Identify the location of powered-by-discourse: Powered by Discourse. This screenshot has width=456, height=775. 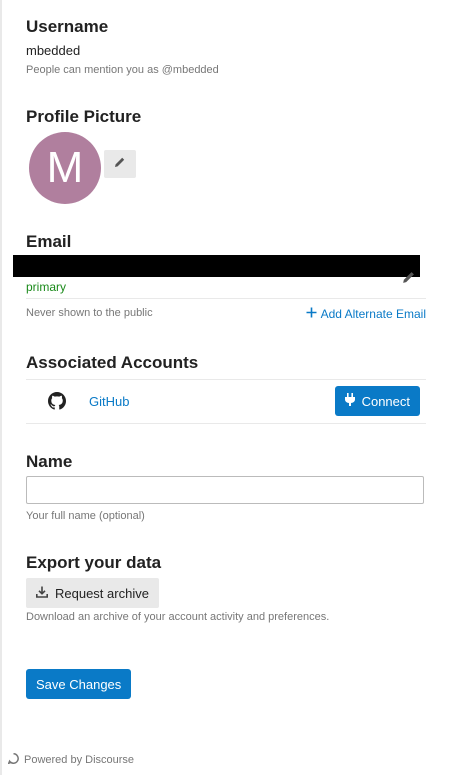
(71, 760).